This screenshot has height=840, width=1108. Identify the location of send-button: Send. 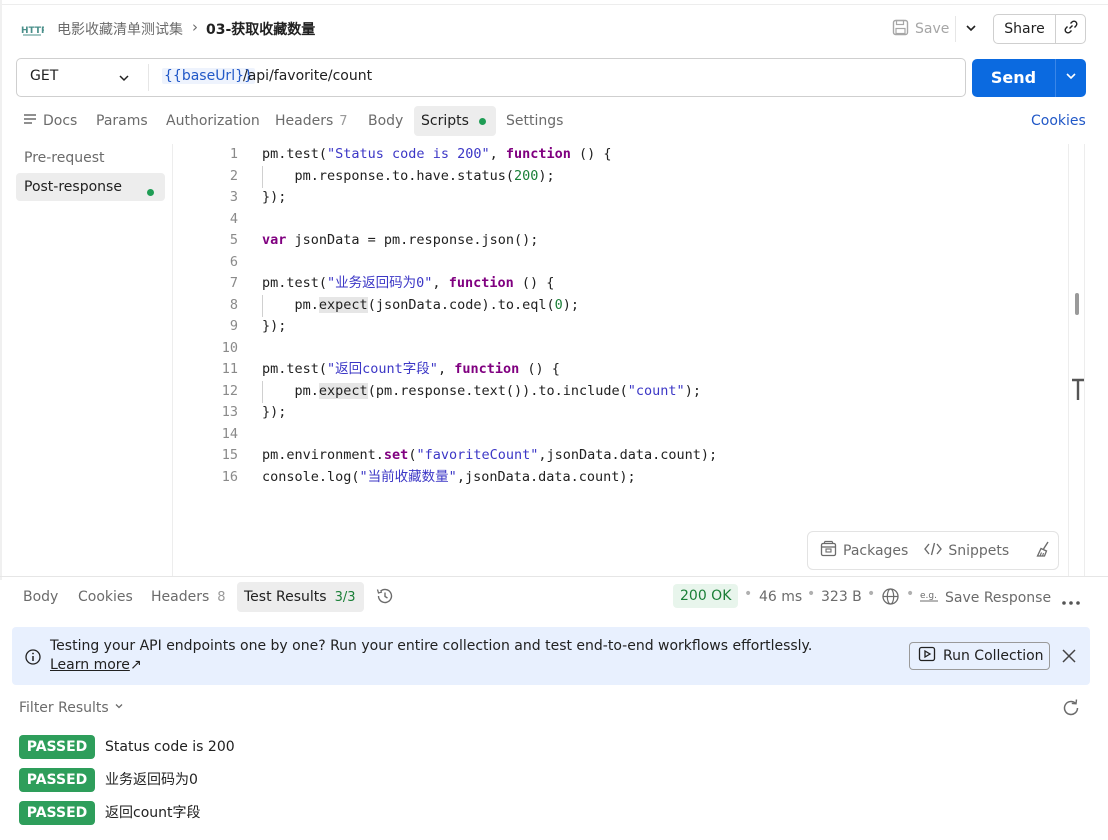
(1014, 78).